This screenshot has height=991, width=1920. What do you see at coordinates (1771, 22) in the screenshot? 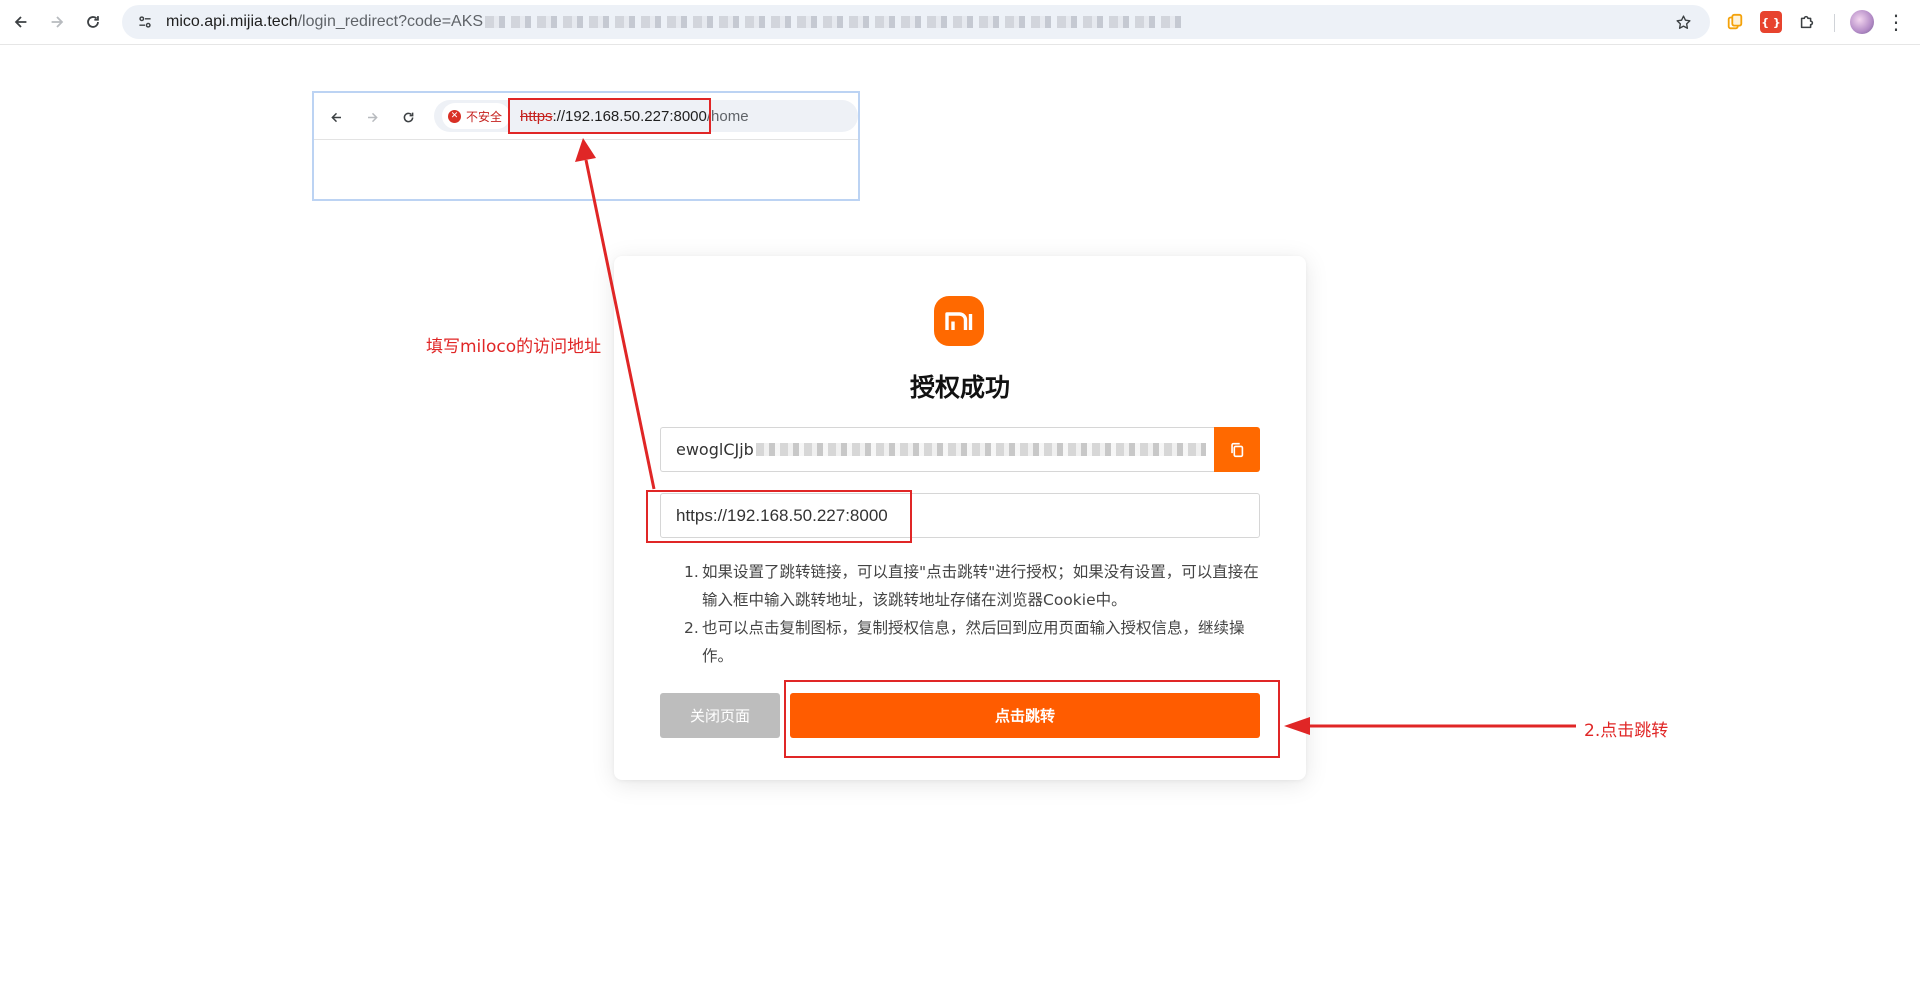
I see `extension-red-icon: { }` at bounding box center [1771, 22].